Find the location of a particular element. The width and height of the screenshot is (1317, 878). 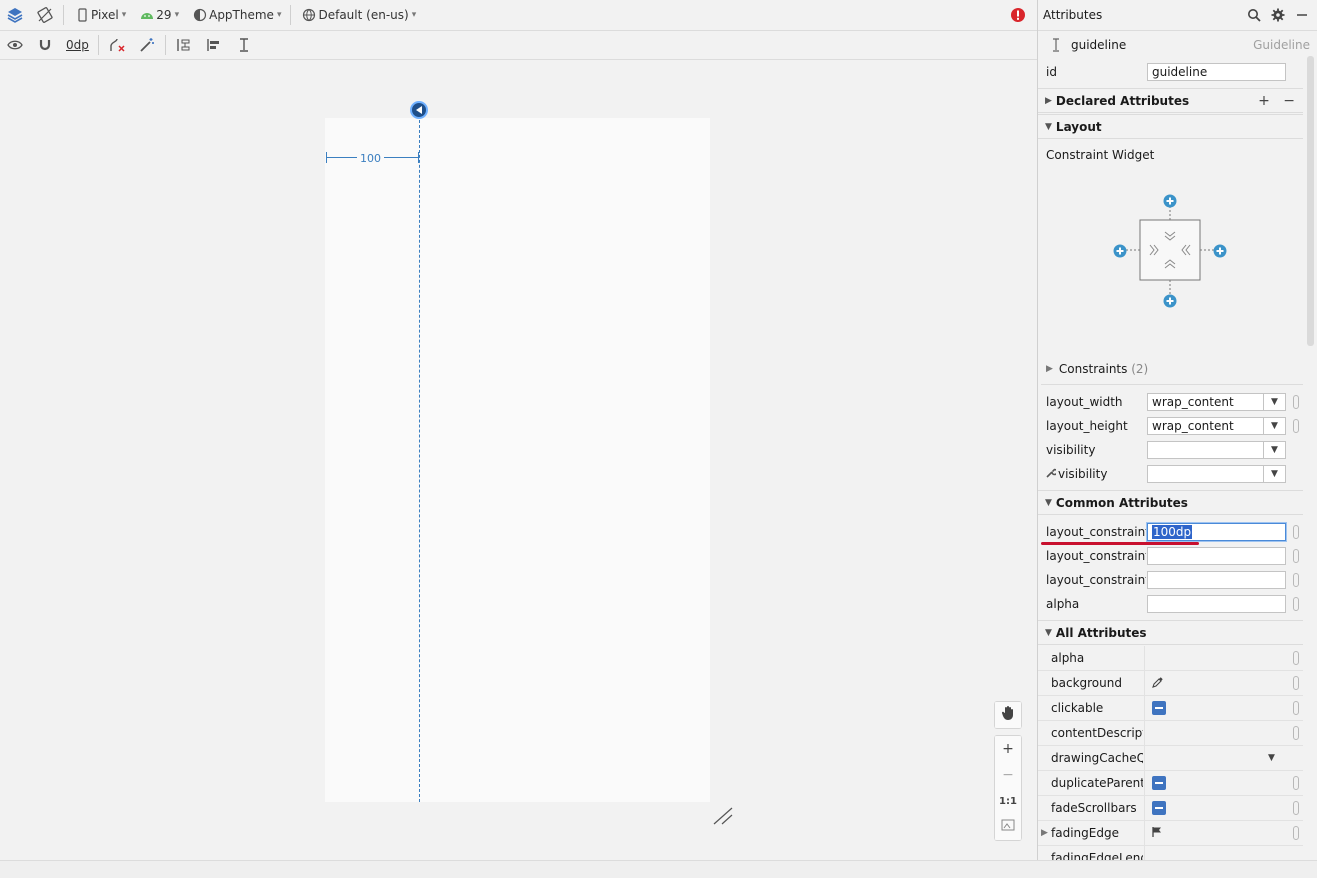

tools-visibility-text: visibility is located at coordinates (1083, 474).